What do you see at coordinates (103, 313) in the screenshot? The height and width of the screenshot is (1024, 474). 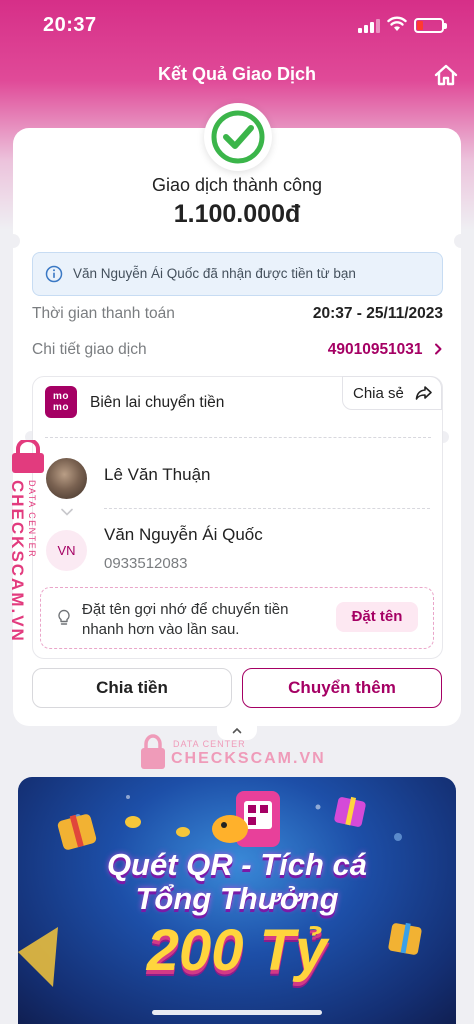 I see `payment-time-label: Thời gian thanh toán` at bounding box center [103, 313].